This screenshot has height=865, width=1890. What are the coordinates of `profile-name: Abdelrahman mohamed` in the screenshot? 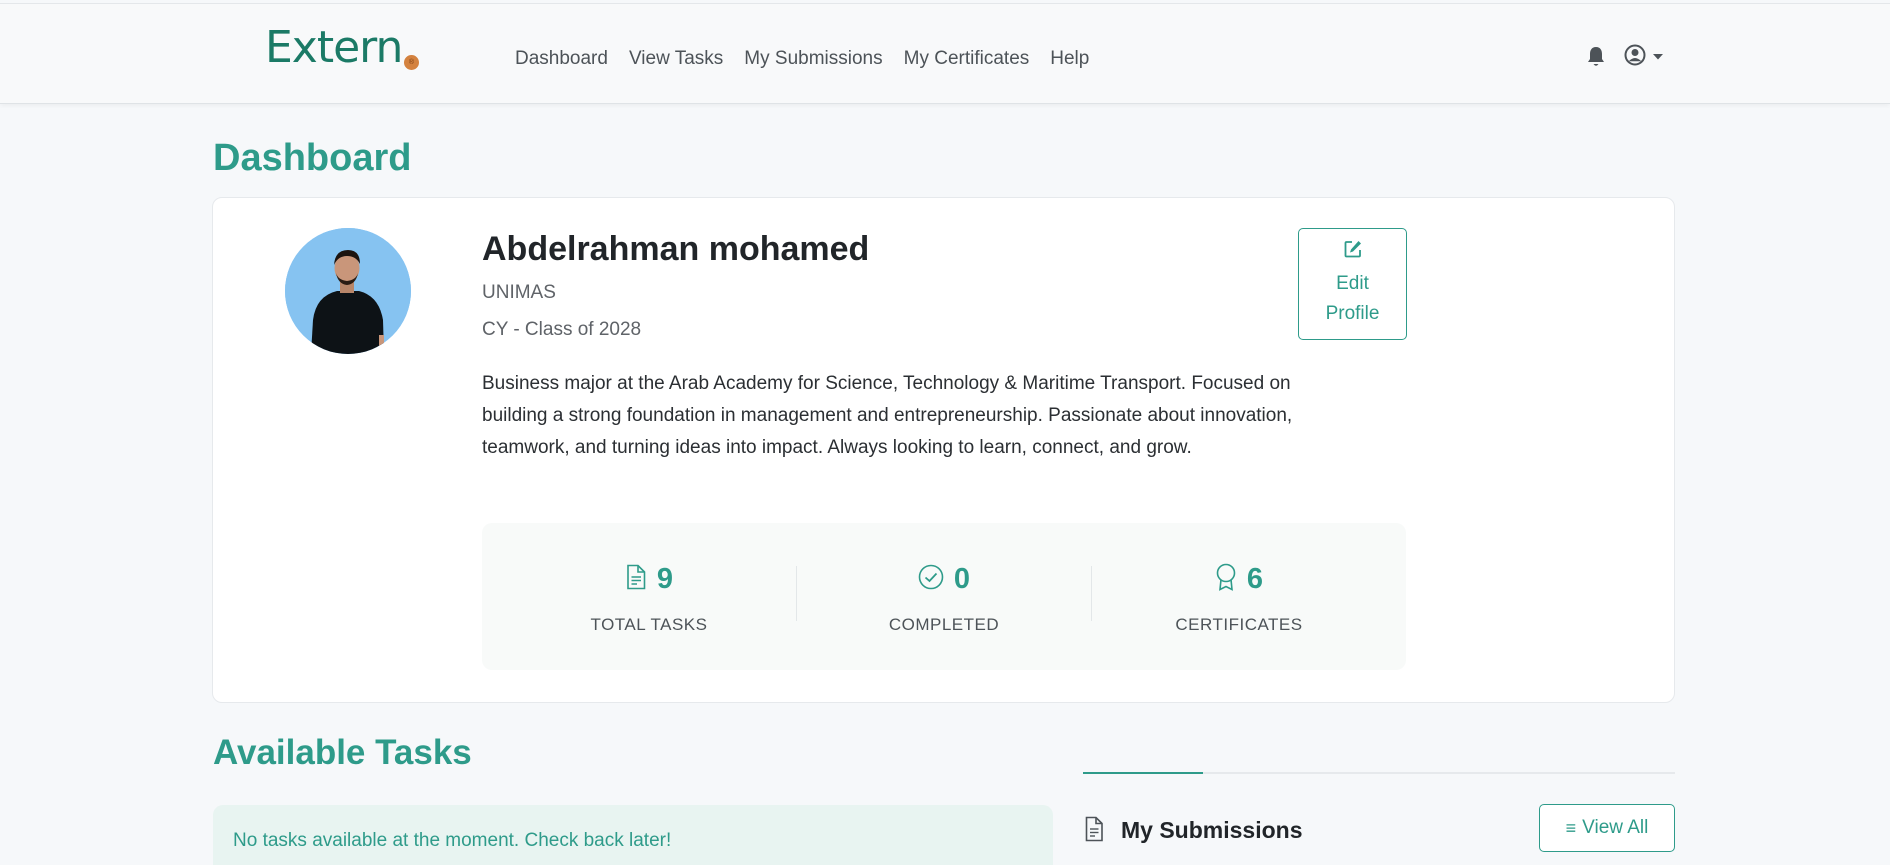 It's located at (676, 249).